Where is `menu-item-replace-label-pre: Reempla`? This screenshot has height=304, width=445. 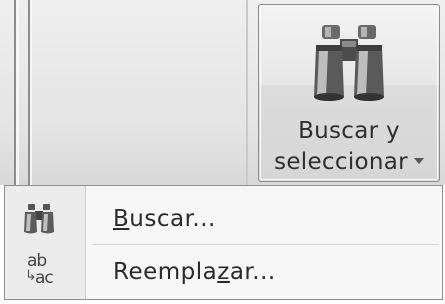
menu-item-replace-label-pre: Reempla is located at coordinates (165, 272).